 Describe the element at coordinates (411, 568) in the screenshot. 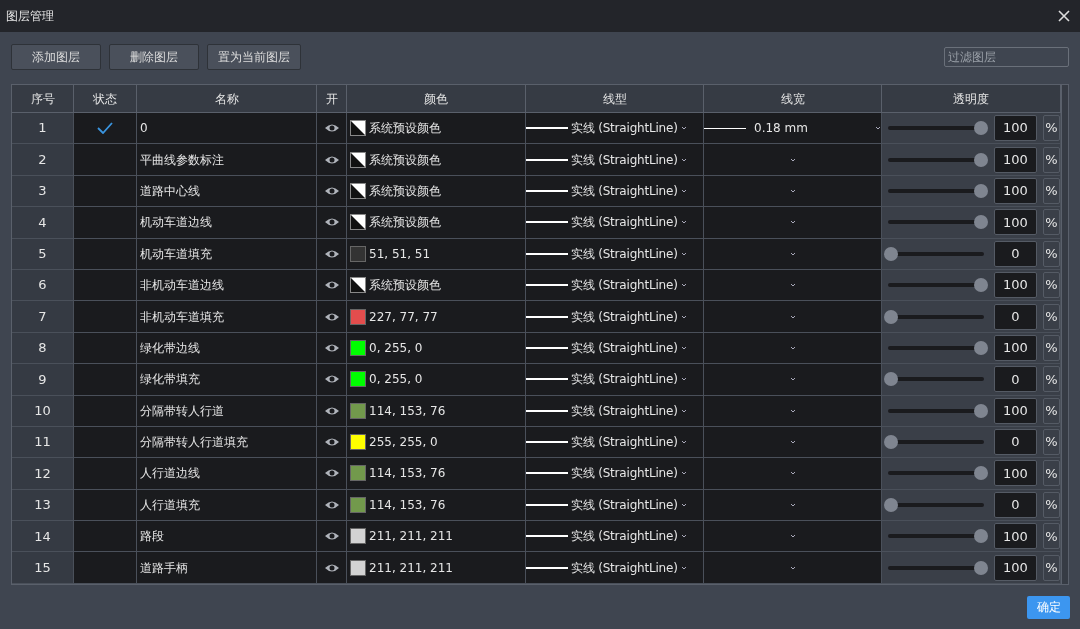

I see `color-value: 211, 211, 211` at that location.